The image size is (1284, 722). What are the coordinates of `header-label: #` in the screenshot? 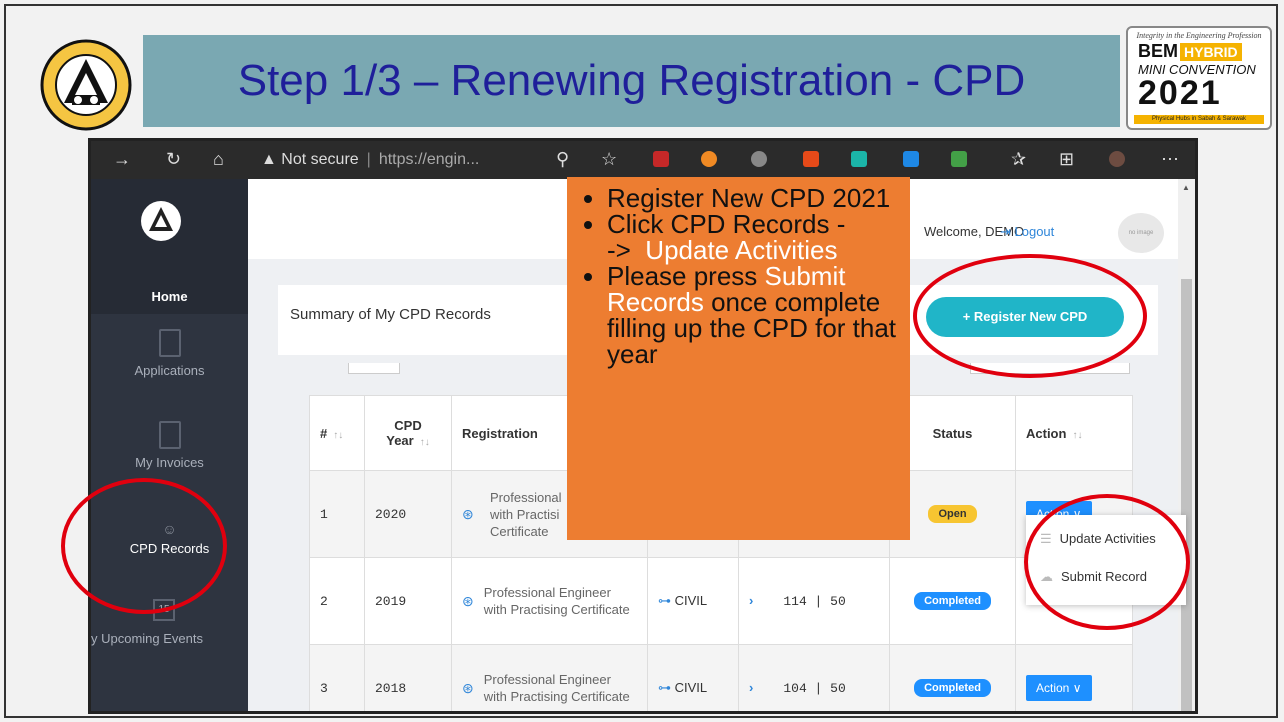 It's located at (324, 433).